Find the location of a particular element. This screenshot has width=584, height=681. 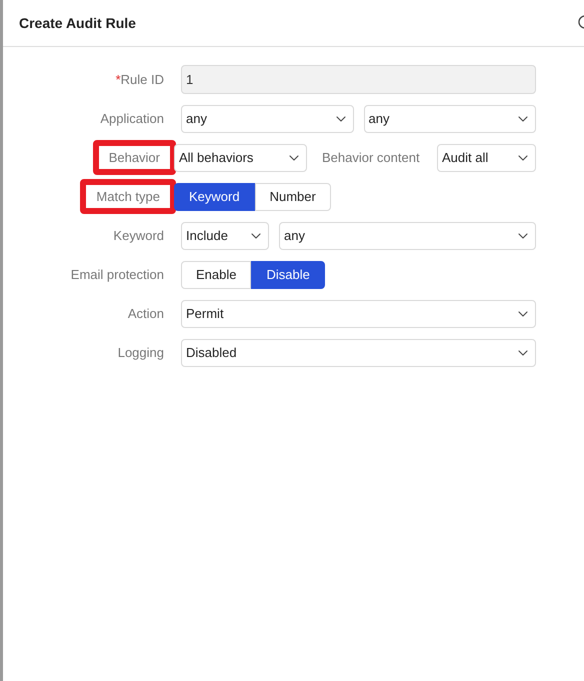

field-label: Email protection is located at coordinates (117, 275).